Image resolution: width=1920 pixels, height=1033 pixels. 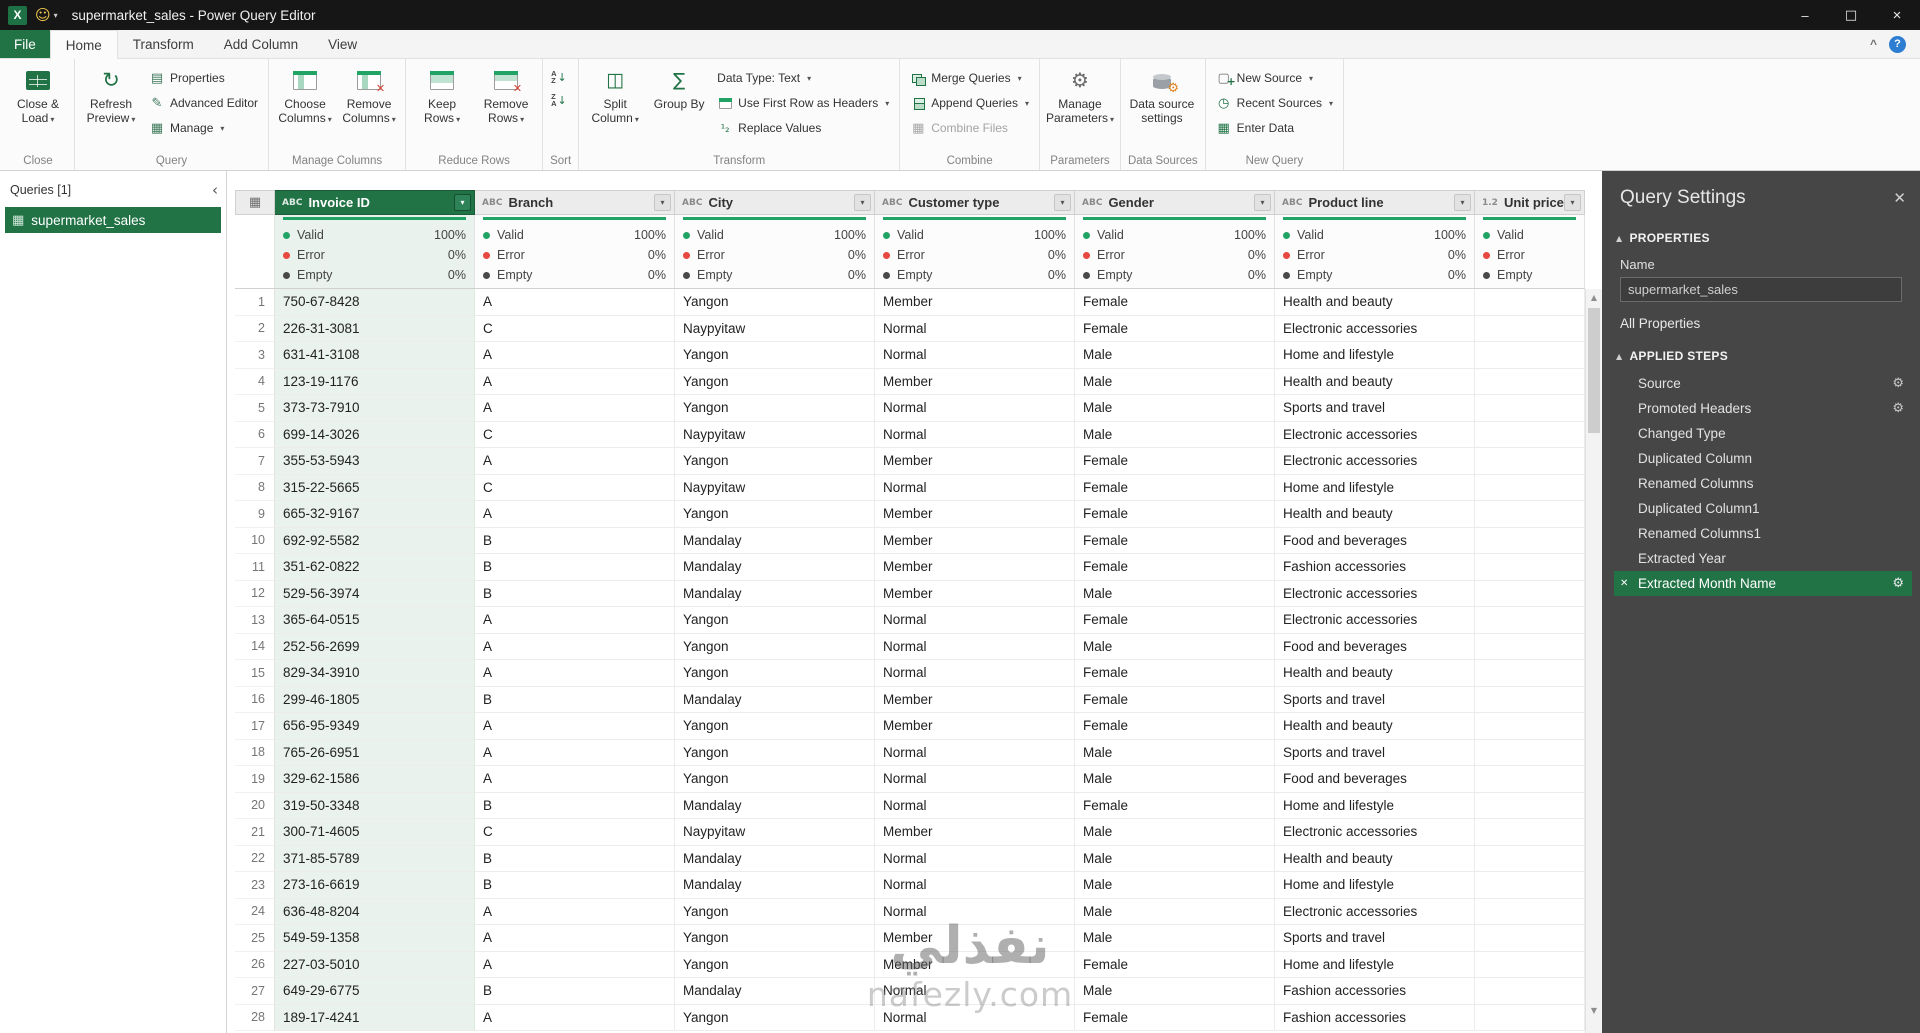 I want to click on row-number: 12, so click(x=255, y=593).